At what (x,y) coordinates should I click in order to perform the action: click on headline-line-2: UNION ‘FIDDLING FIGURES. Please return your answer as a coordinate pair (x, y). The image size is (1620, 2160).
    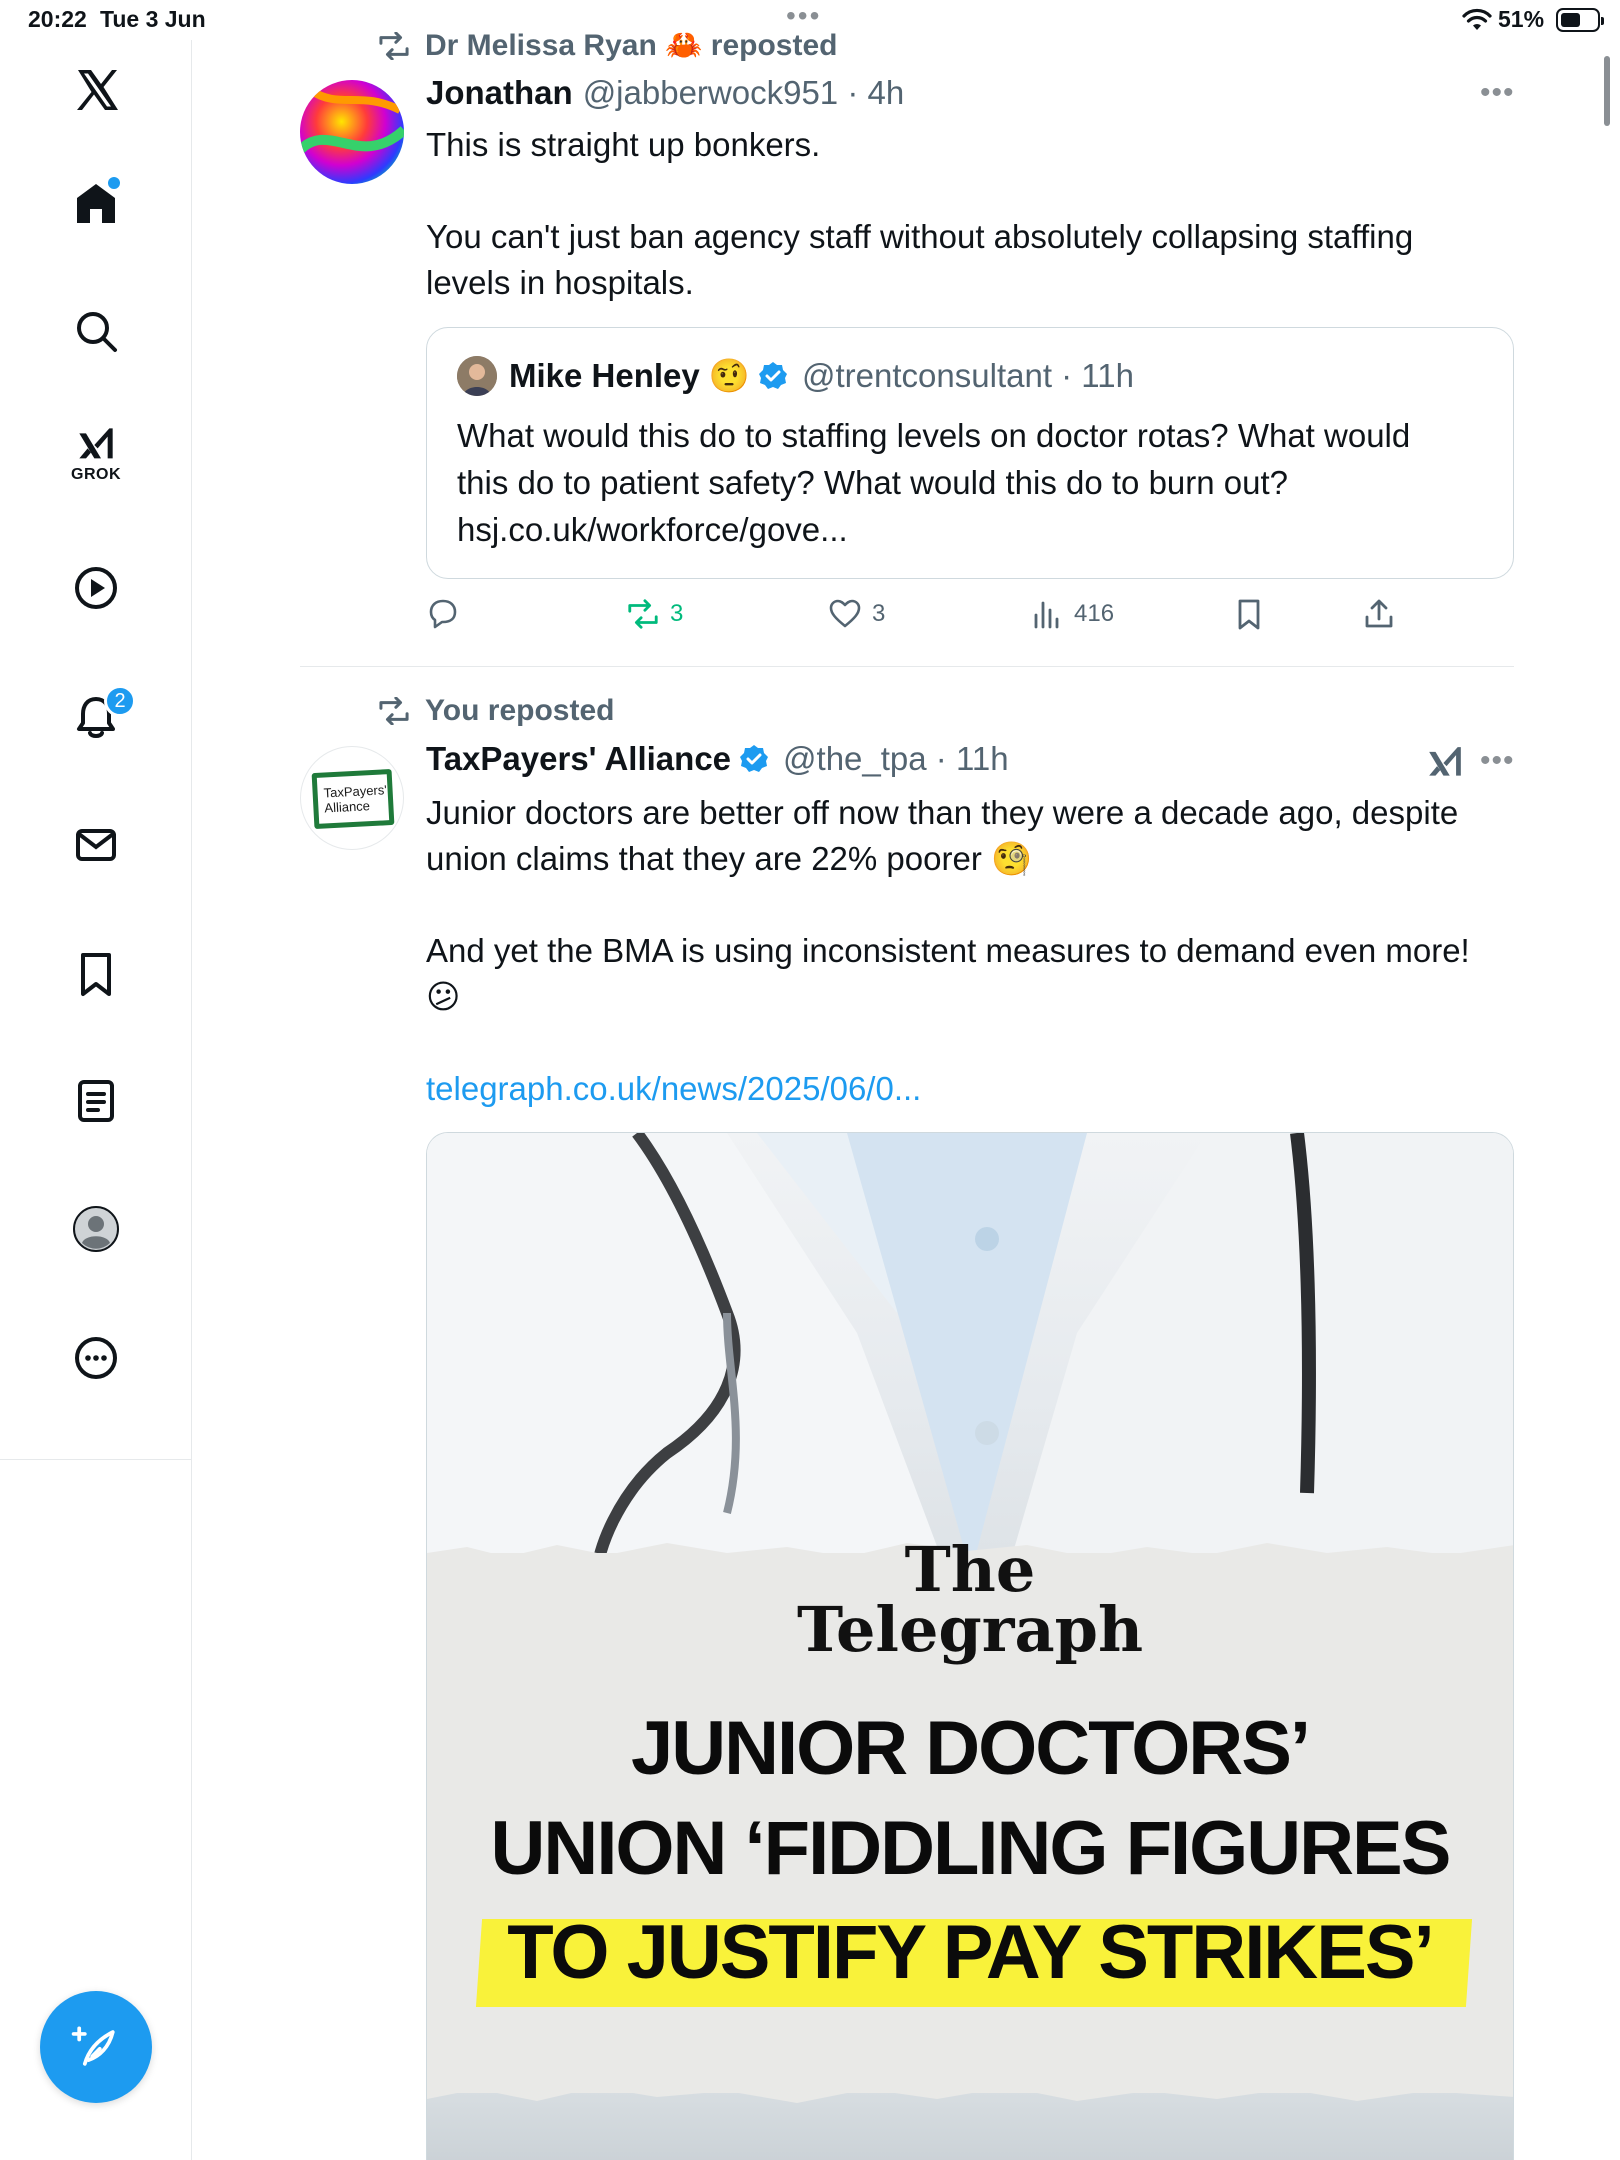
    Looking at the image, I should click on (971, 1848).